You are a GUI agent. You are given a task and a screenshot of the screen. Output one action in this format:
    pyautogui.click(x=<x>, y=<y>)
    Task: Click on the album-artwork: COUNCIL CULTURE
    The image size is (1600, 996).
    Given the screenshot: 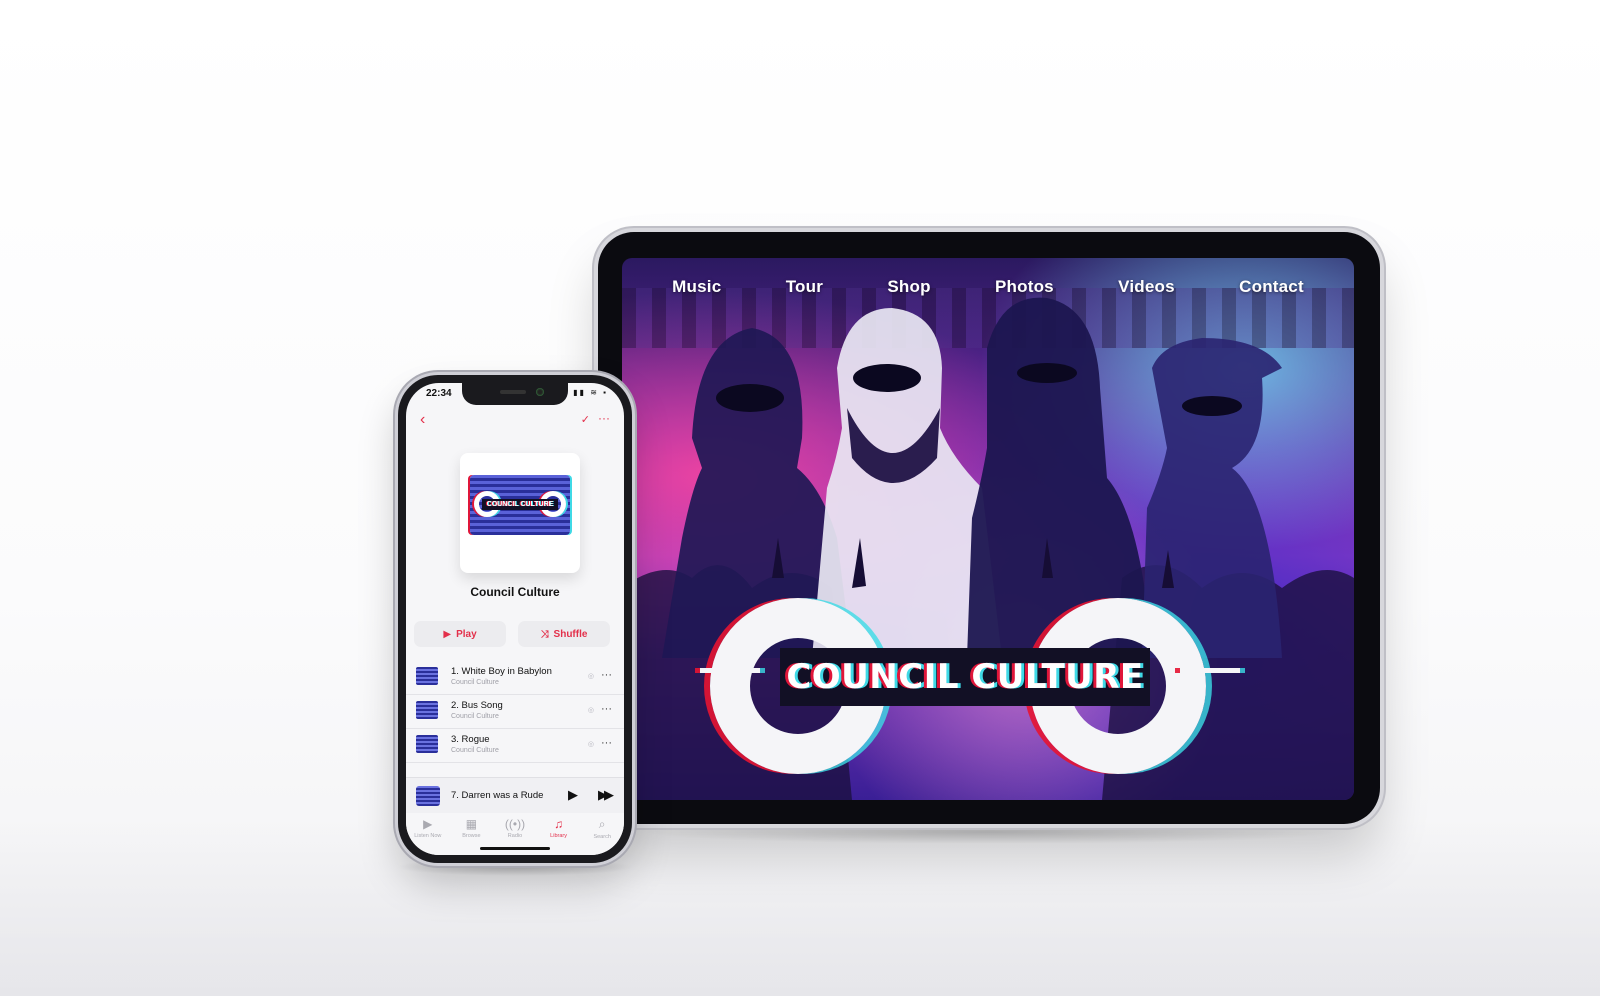 What is the action you would take?
    pyautogui.click(x=520, y=513)
    